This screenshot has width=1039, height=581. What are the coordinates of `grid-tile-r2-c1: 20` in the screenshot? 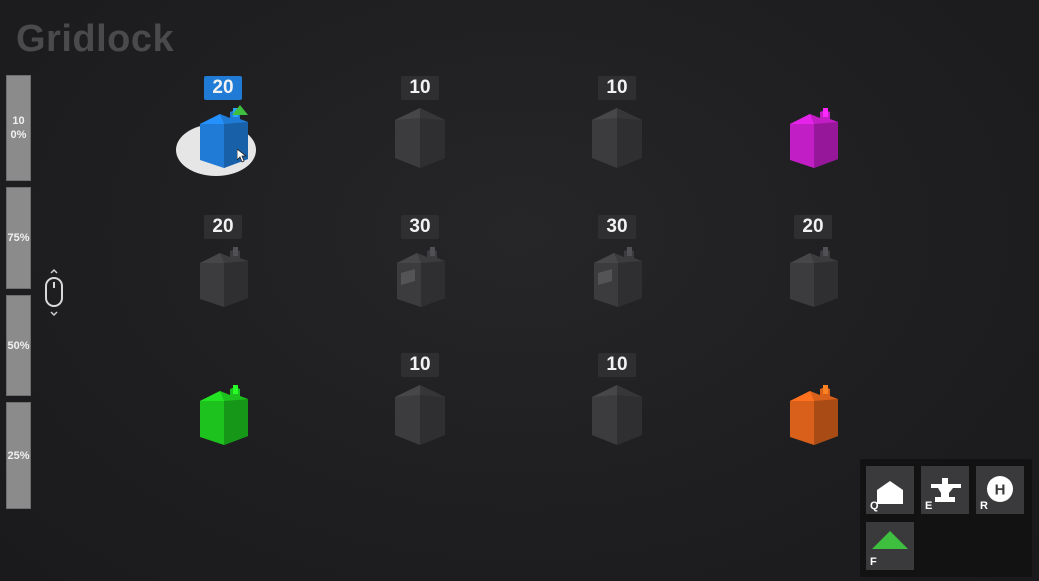 It's located at (223, 270).